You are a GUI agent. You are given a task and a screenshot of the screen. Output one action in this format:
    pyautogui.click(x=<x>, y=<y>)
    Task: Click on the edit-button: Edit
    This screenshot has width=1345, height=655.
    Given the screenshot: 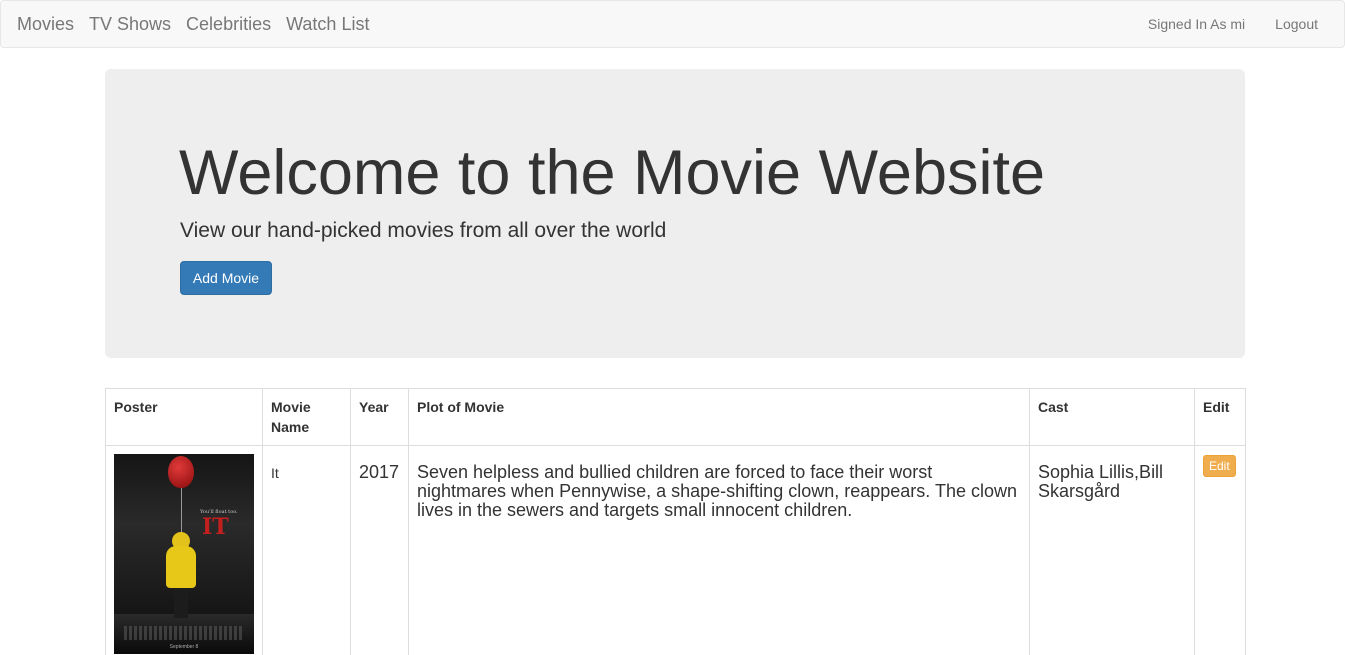 What is the action you would take?
    pyautogui.click(x=1219, y=466)
    